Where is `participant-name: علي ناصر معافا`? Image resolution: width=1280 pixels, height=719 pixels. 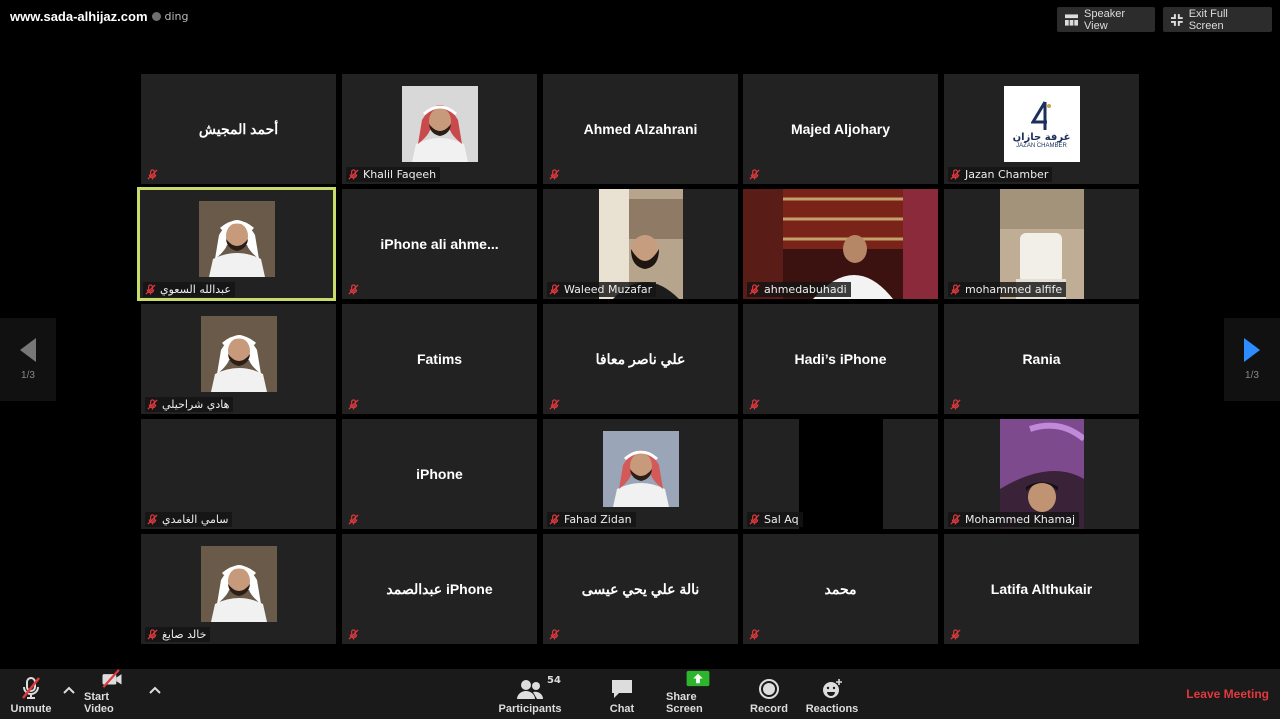
participant-name: علي ناصر معافا is located at coordinates (640, 358).